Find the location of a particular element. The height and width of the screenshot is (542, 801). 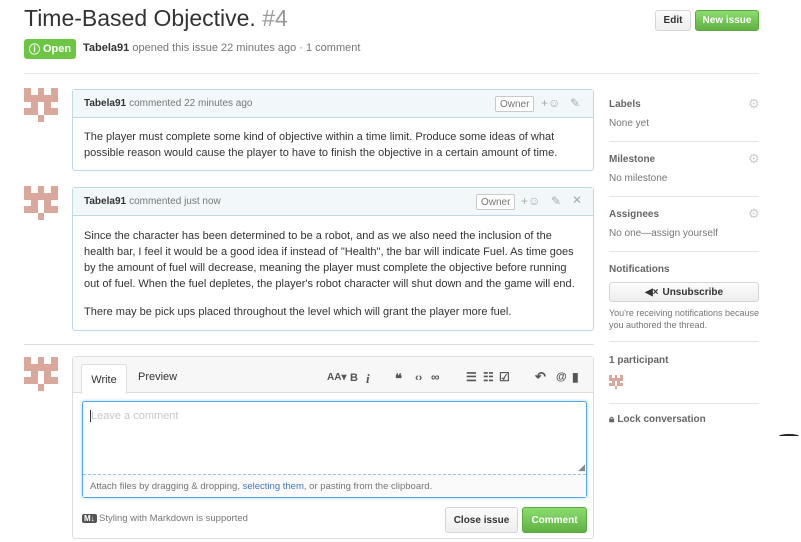

lock-conversation-link: 🔒︎ Lock conversation is located at coordinates (657, 419).